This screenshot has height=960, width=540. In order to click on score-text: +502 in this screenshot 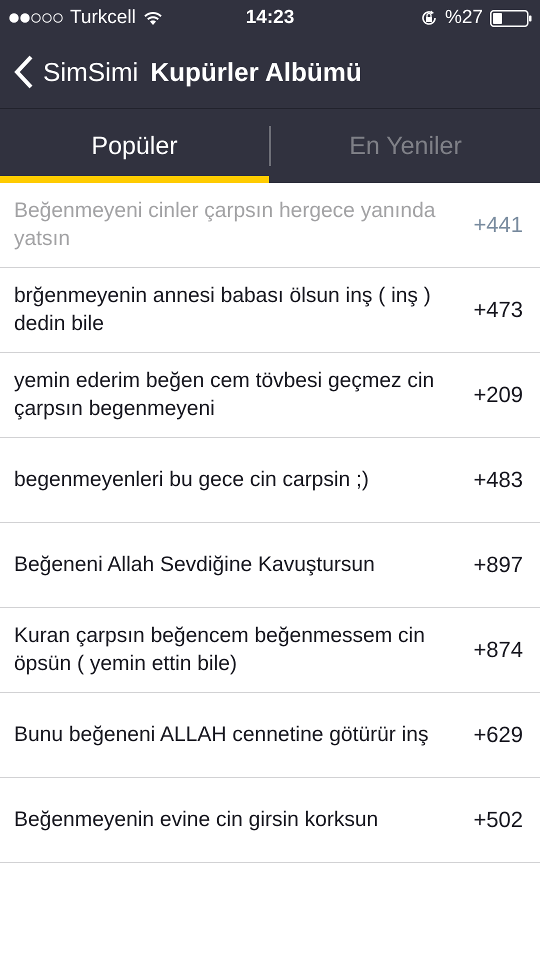, I will do `click(498, 820)`.